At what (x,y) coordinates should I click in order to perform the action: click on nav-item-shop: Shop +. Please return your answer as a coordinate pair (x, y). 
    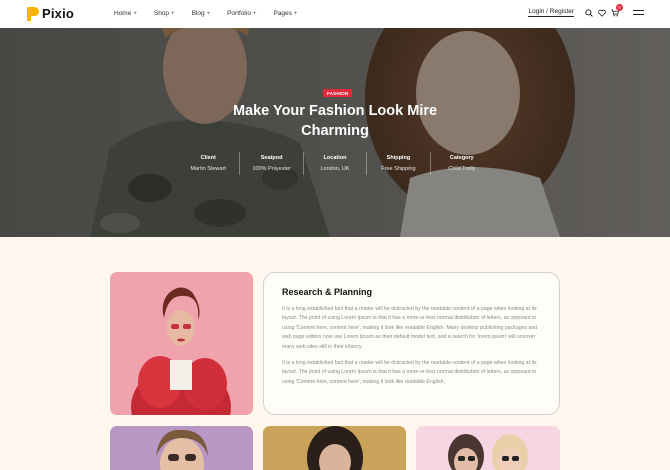
    Looking at the image, I should click on (164, 13).